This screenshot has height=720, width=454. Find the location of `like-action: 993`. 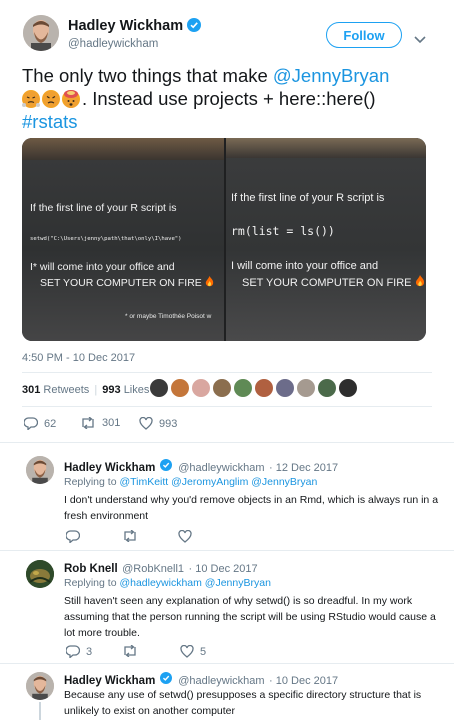

like-action: 993 is located at coordinates (158, 423).